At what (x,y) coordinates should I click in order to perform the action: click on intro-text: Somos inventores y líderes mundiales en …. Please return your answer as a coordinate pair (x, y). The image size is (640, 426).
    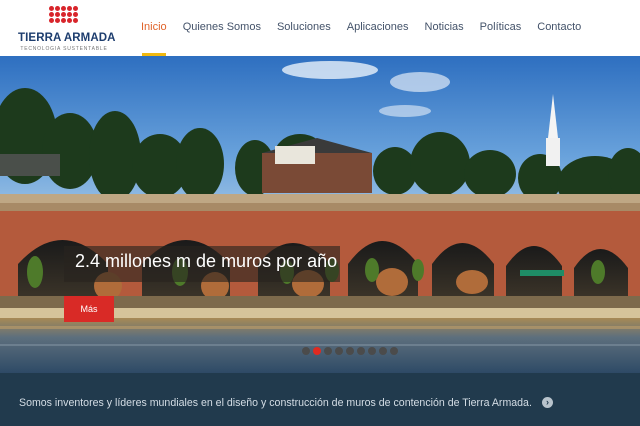
    Looking at the image, I should click on (275, 403).